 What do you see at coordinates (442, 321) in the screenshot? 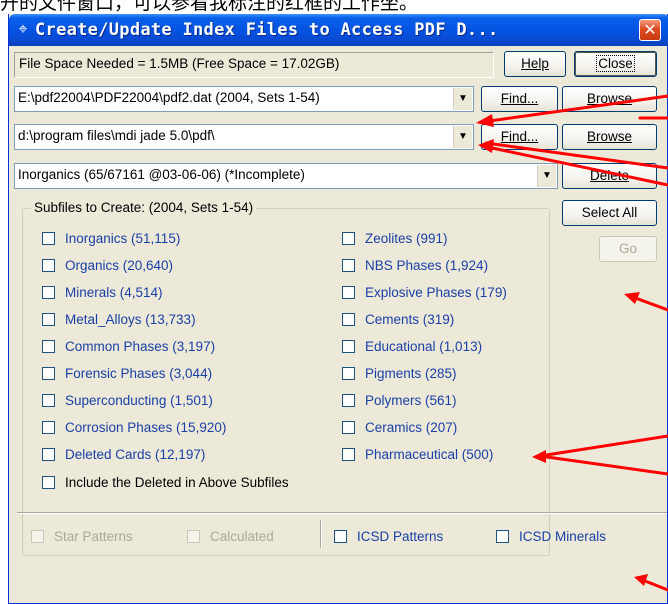
I see `subfile-checkbox-cements: Cements (319)` at bounding box center [442, 321].